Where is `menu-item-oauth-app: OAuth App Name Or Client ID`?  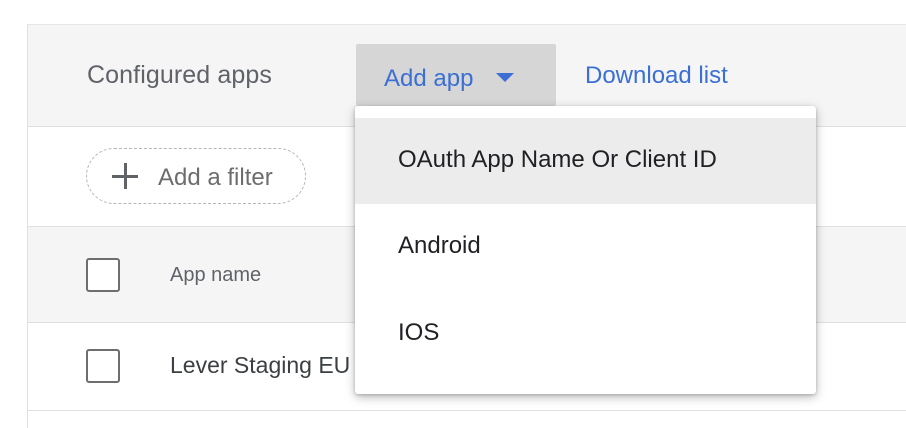
menu-item-oauth-app: OAuth App Name Or Client ID is located at coordinates (585, 161).